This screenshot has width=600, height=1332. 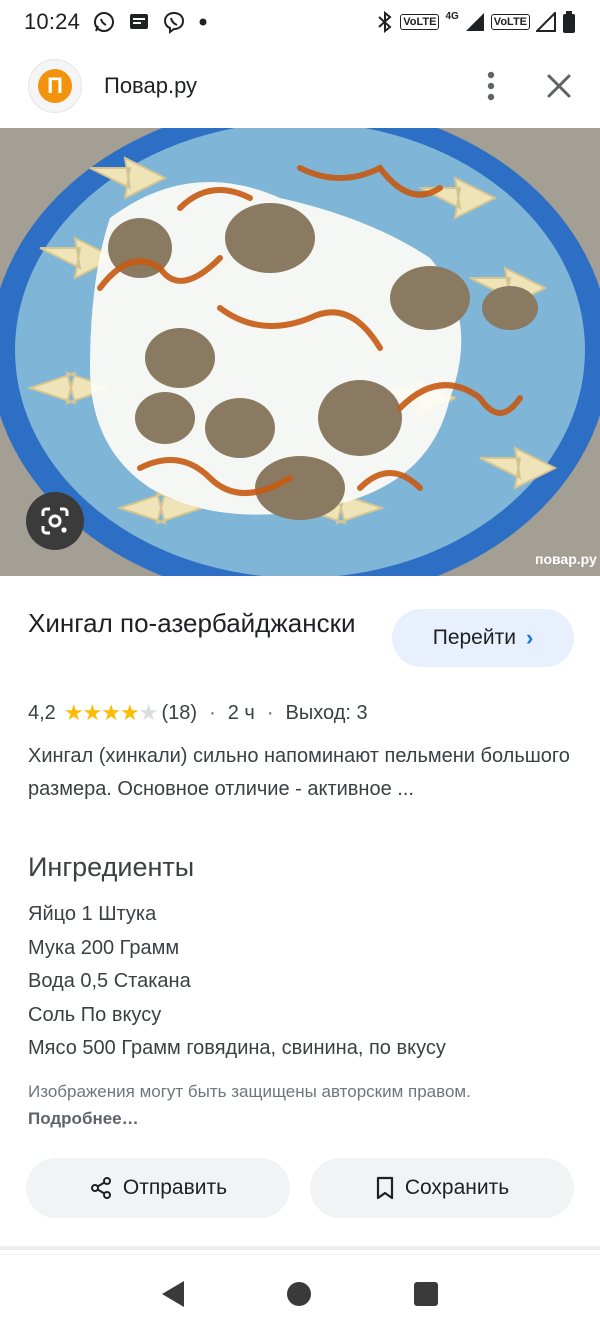 What do you see at coordinates (109, 981) in the screenshot?
I see `ingredient-item: Вода 0,5 Стакана` at bounding box center [109, 981].